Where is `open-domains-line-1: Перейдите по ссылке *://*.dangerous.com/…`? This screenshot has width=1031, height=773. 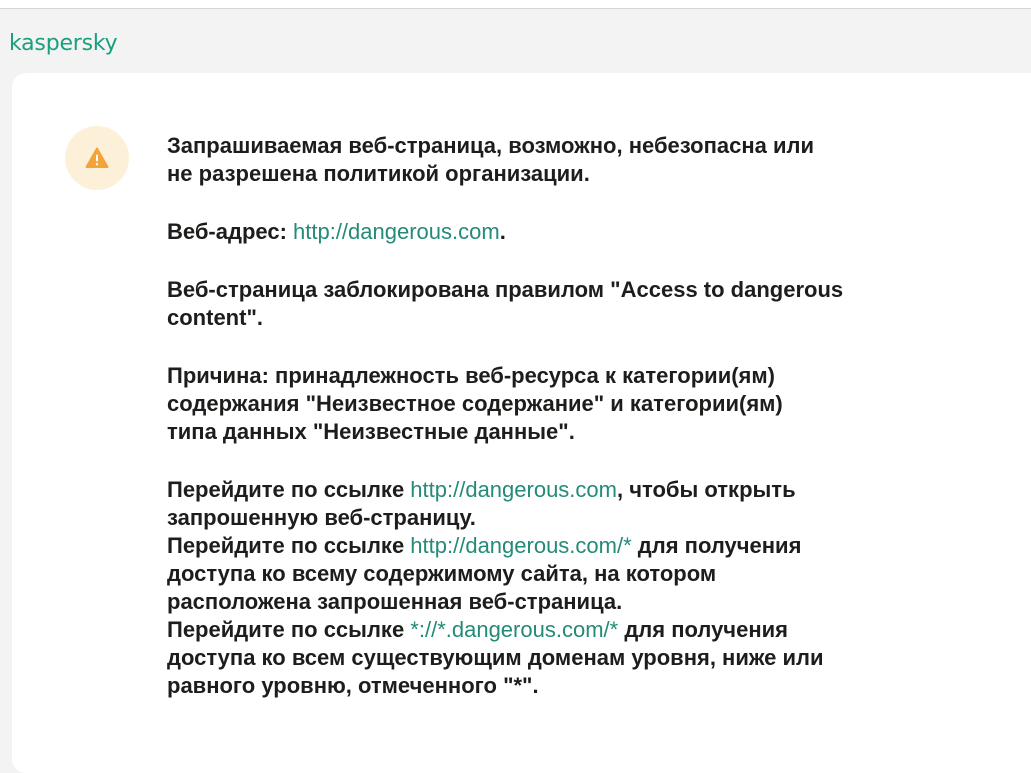
open-domains-line-1: Перейдите по ссылке *://*.dangerous.com/… is located at coordinates (577, 630).